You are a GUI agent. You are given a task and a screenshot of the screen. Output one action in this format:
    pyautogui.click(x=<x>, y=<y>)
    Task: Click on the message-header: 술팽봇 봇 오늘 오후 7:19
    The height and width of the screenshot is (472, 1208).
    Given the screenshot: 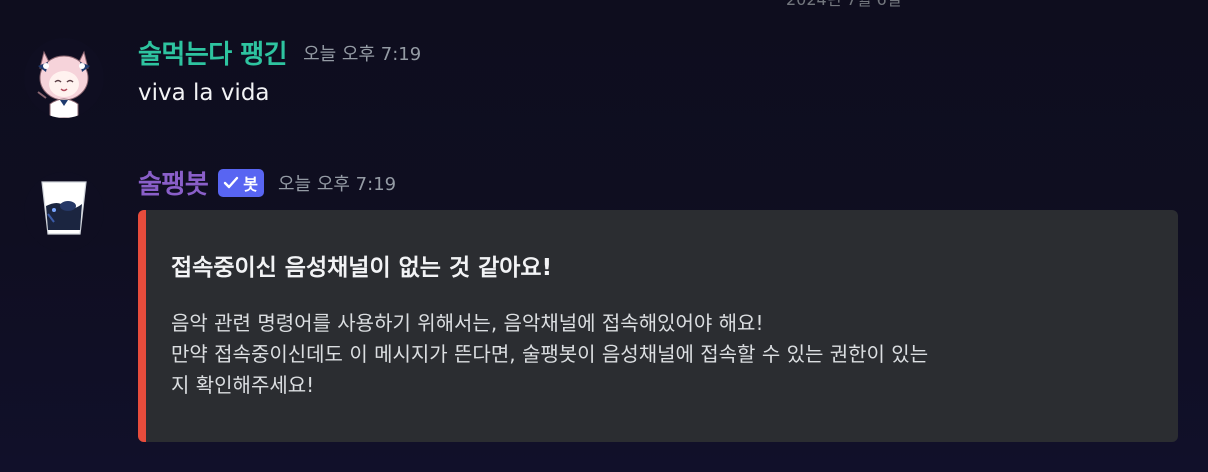 What is the action you would take?
    pyautogui.click(x=267, y=182)
    